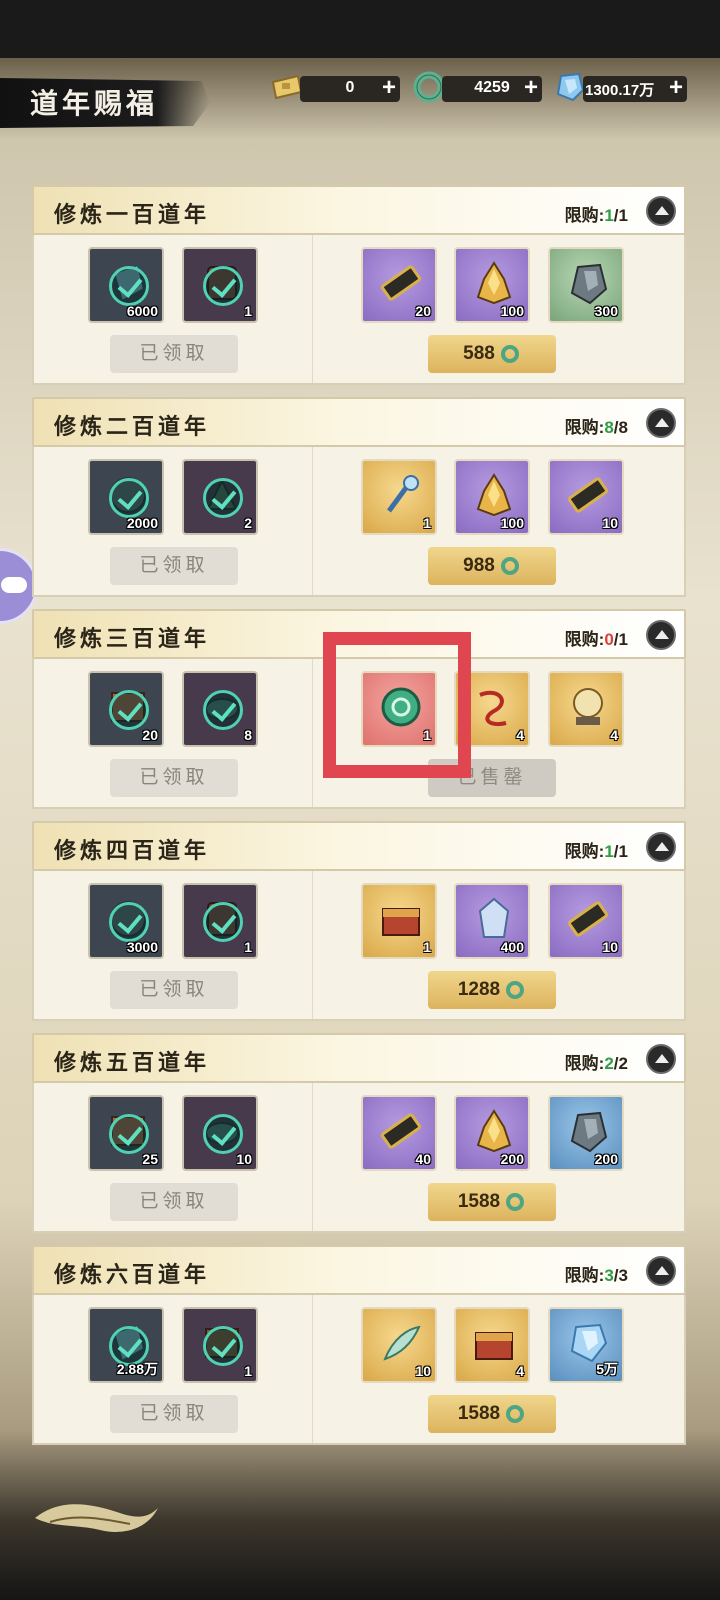  Describe the element at coordinates (287, 87) in the screenshot. I see `ticket-icon` at that location.